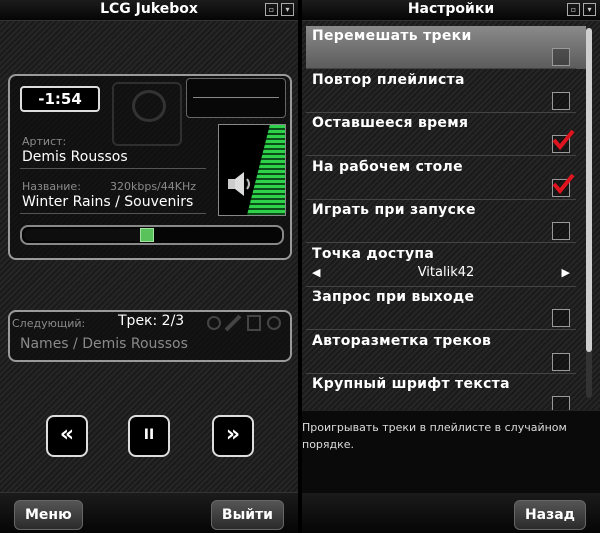  Describe the element at coordinates (446, 308) in the screenshot. I see `settings-item: Запрос при выходе` at that location.